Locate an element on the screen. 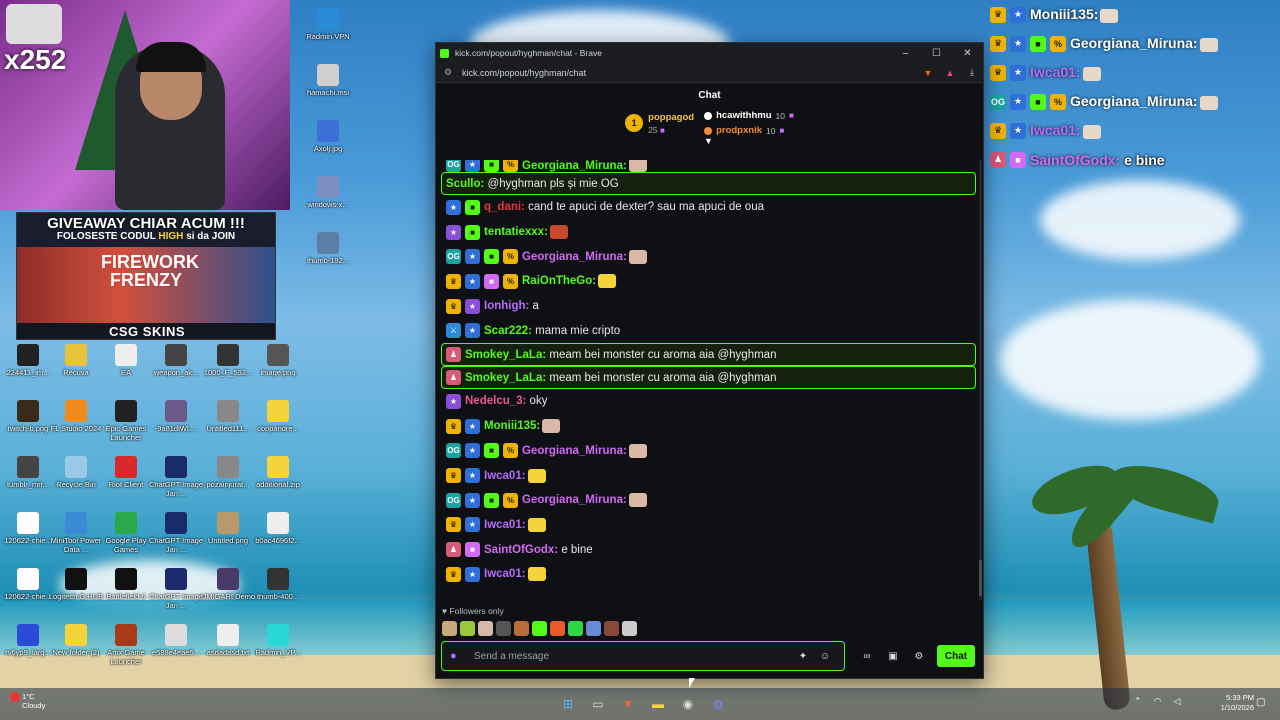  chat-message: ♟ ■ SaintOfGodx: e bine is located at coordinates (709, 549).